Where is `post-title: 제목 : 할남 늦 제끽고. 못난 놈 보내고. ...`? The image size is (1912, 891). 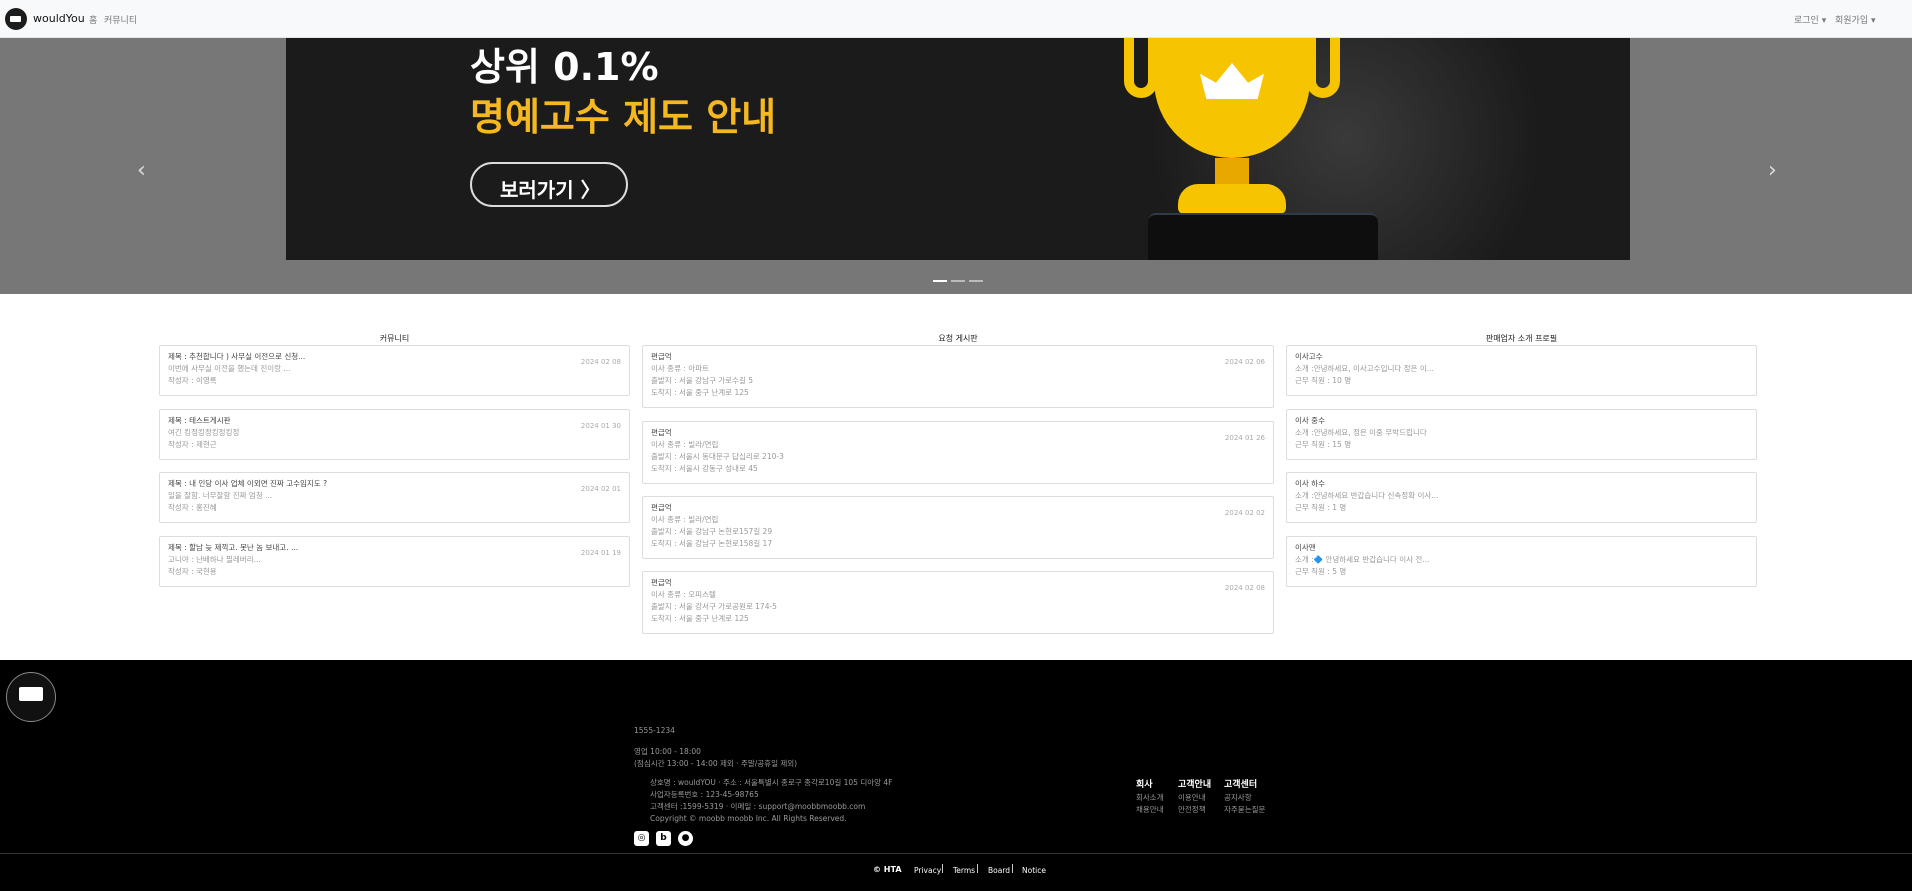
post-title: 제목 : 할남 늦 제끽고. 못난 놈 보내고. ... is located at coordinates (233, 547).